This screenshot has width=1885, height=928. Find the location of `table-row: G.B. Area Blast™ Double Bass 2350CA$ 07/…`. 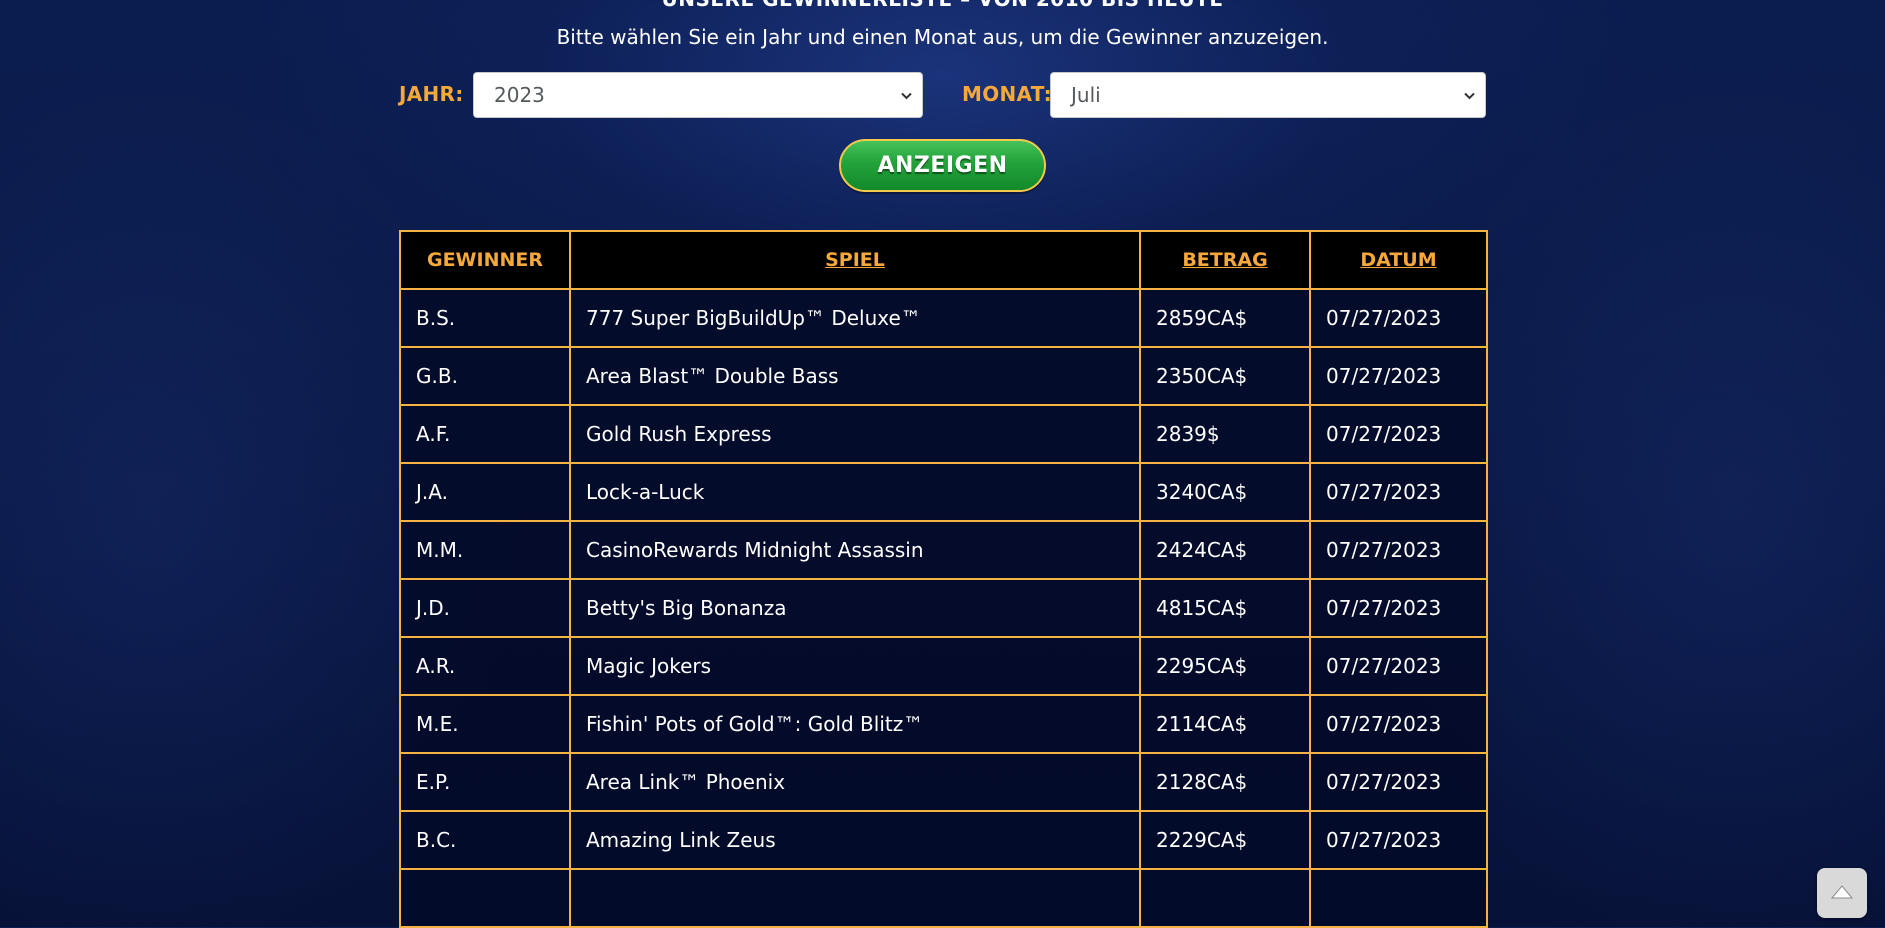

table-row: G.B. Area Blast™ Double Bass 2350CA$ 07/… is located at coordinates (943, 376).